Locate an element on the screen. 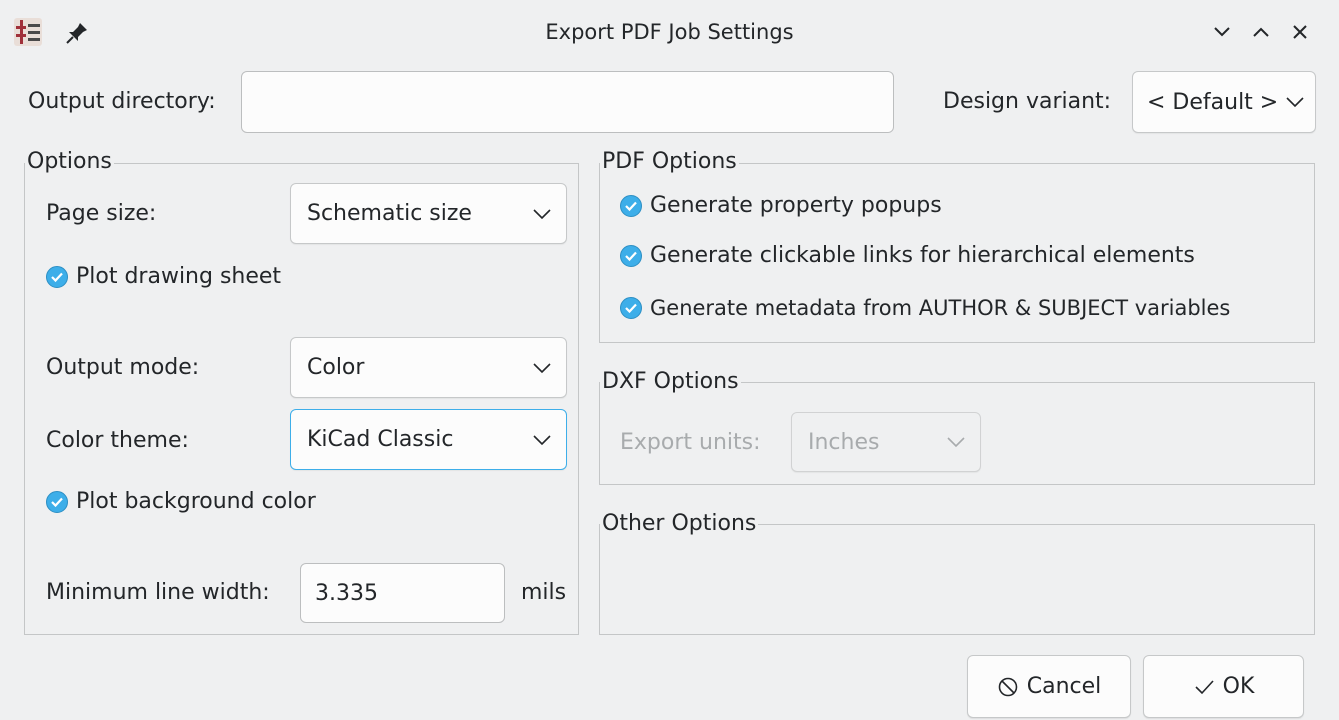  property-popups-label: Generate property popups is located at coordinates (796, 205).